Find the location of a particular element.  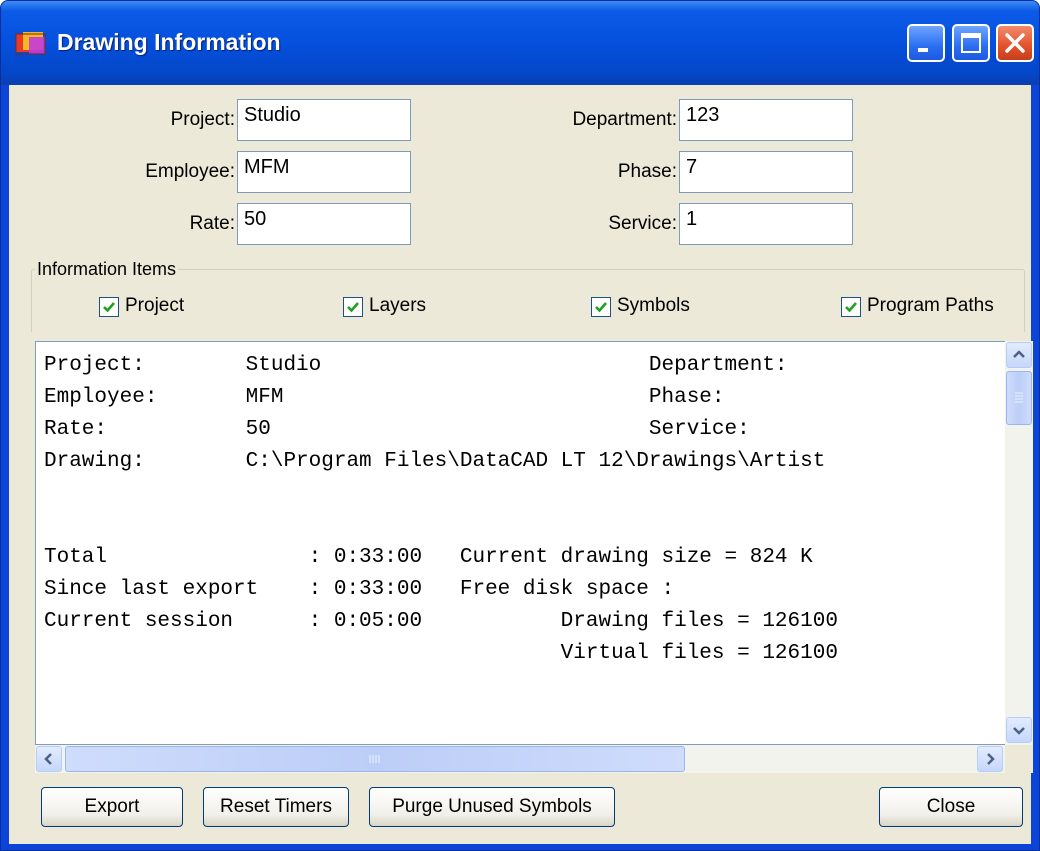

layers-checkbox is located at coordinates (353, 307).